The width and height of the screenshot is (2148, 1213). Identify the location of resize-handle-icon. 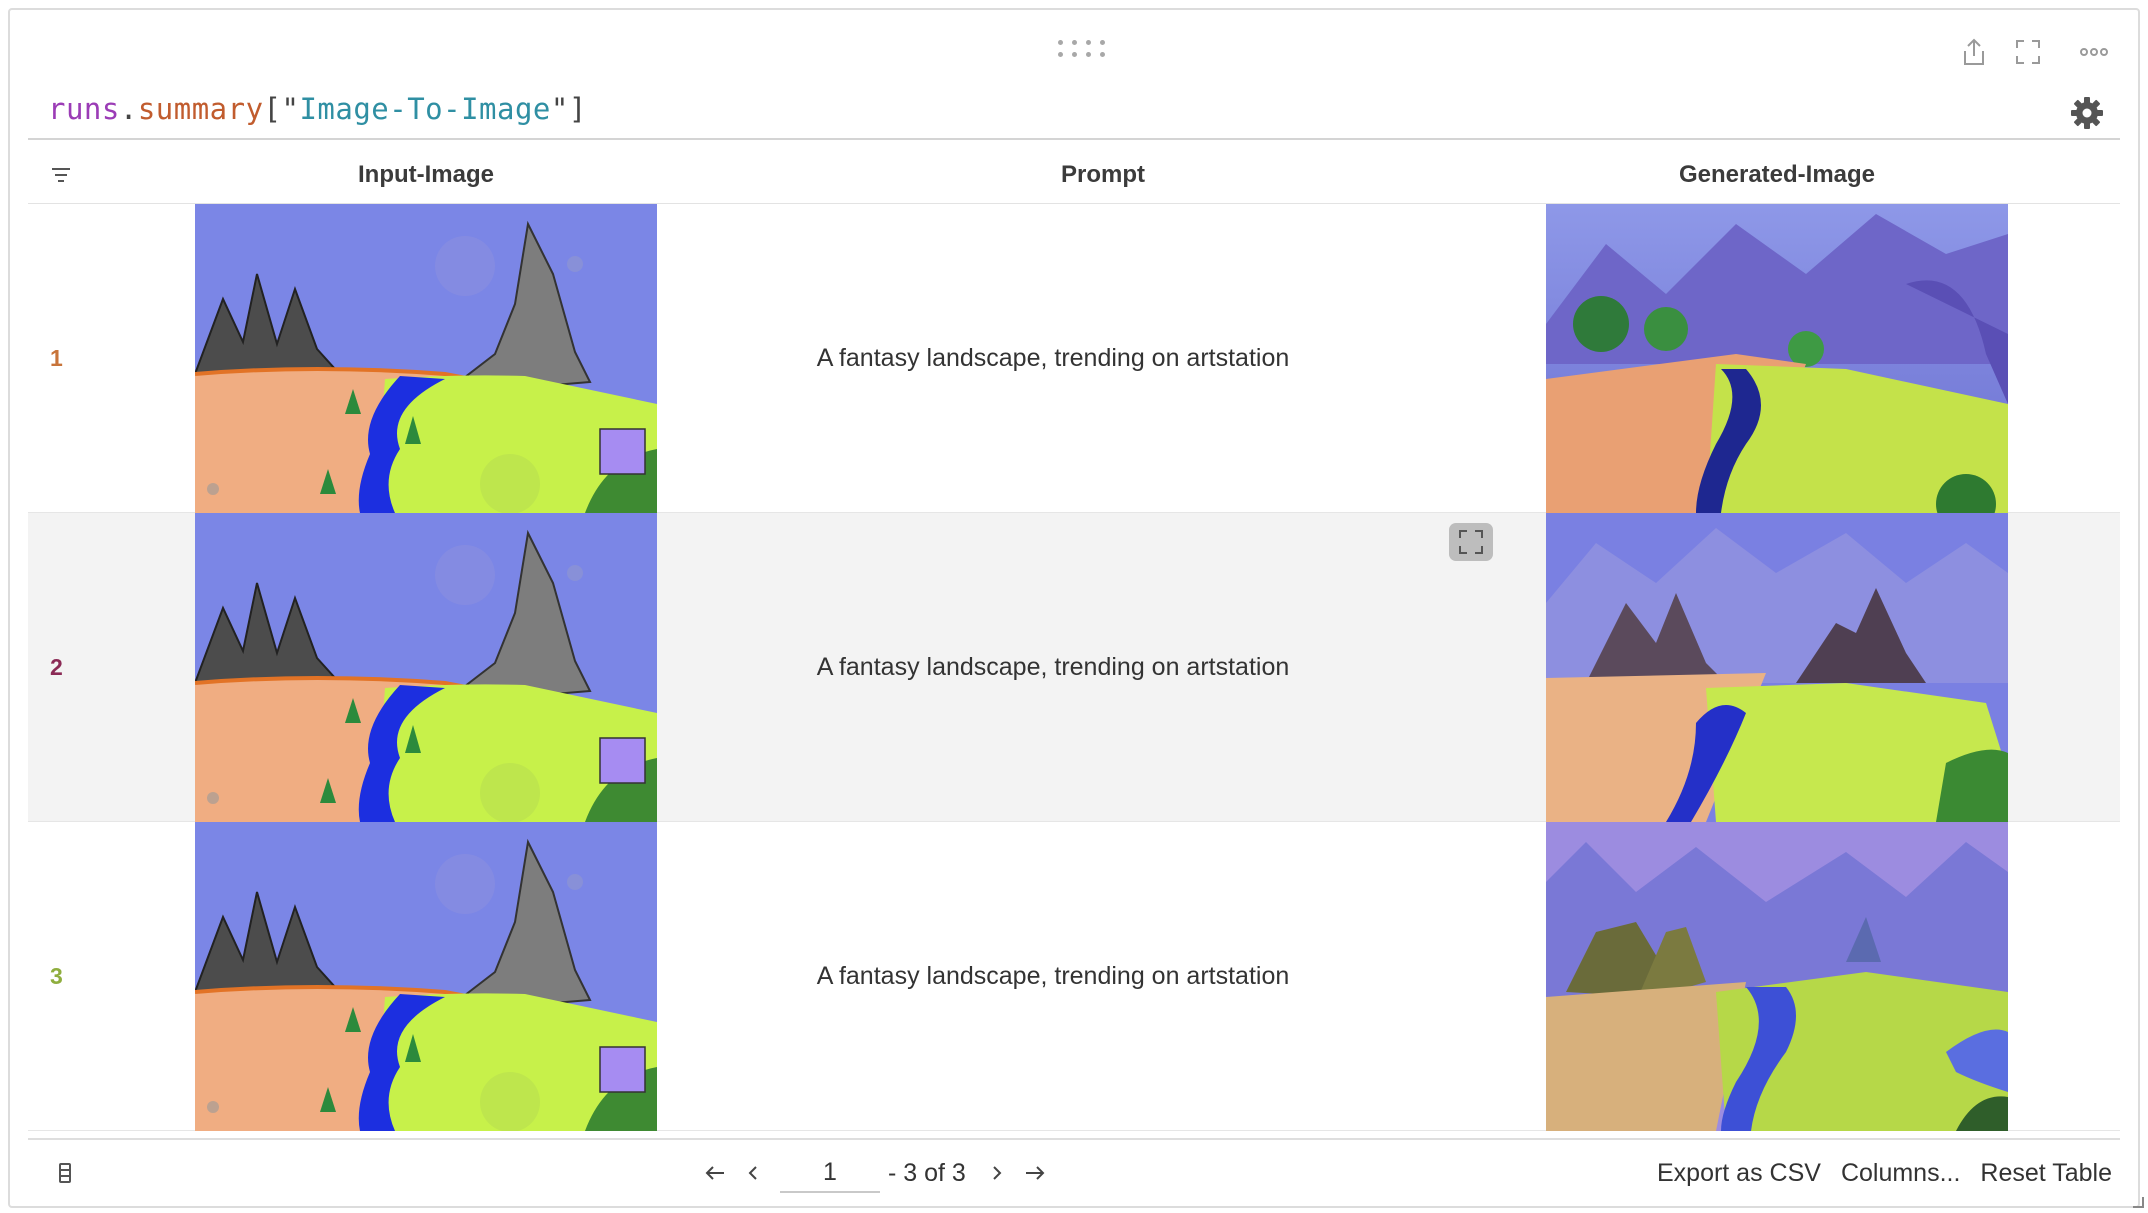
(2137, 1201).